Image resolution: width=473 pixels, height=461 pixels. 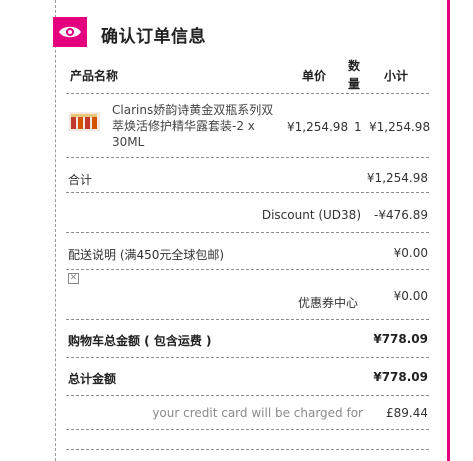 I want to click on charge-value: £89.44, so click(x=407, y=413).